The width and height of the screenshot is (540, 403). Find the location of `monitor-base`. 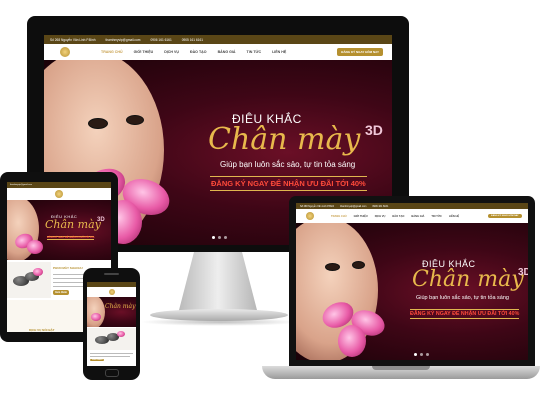

monitor-base is located at coordinates (219, 315).